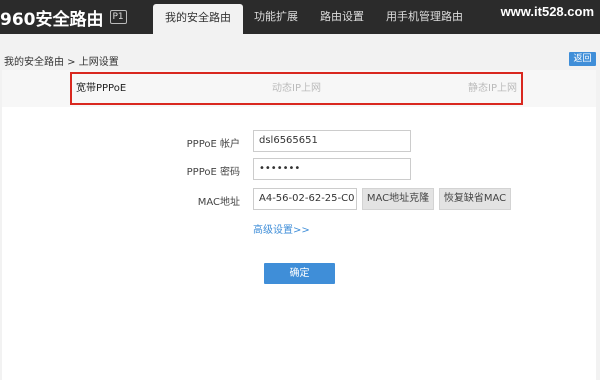 Image resolution: width=600 pixels, height=380 pixels. Describe the element at coordinates (118, 17) in the screenshot. I see `model-badge: P1` at that location.